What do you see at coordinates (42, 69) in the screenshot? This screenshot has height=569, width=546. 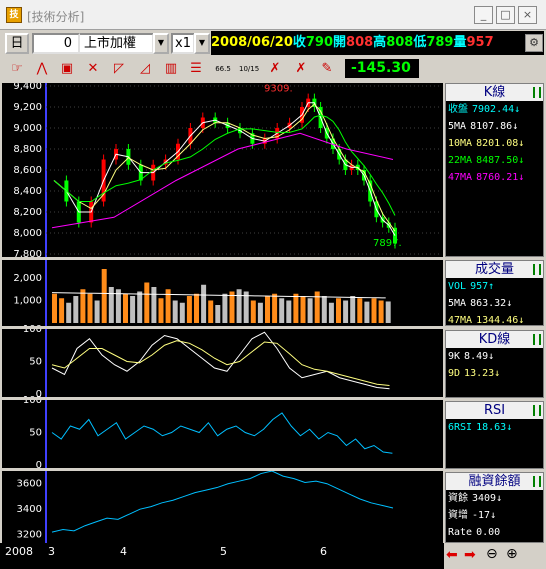 I see `draw-icon: ⋀` at bounding box center [42, 69].